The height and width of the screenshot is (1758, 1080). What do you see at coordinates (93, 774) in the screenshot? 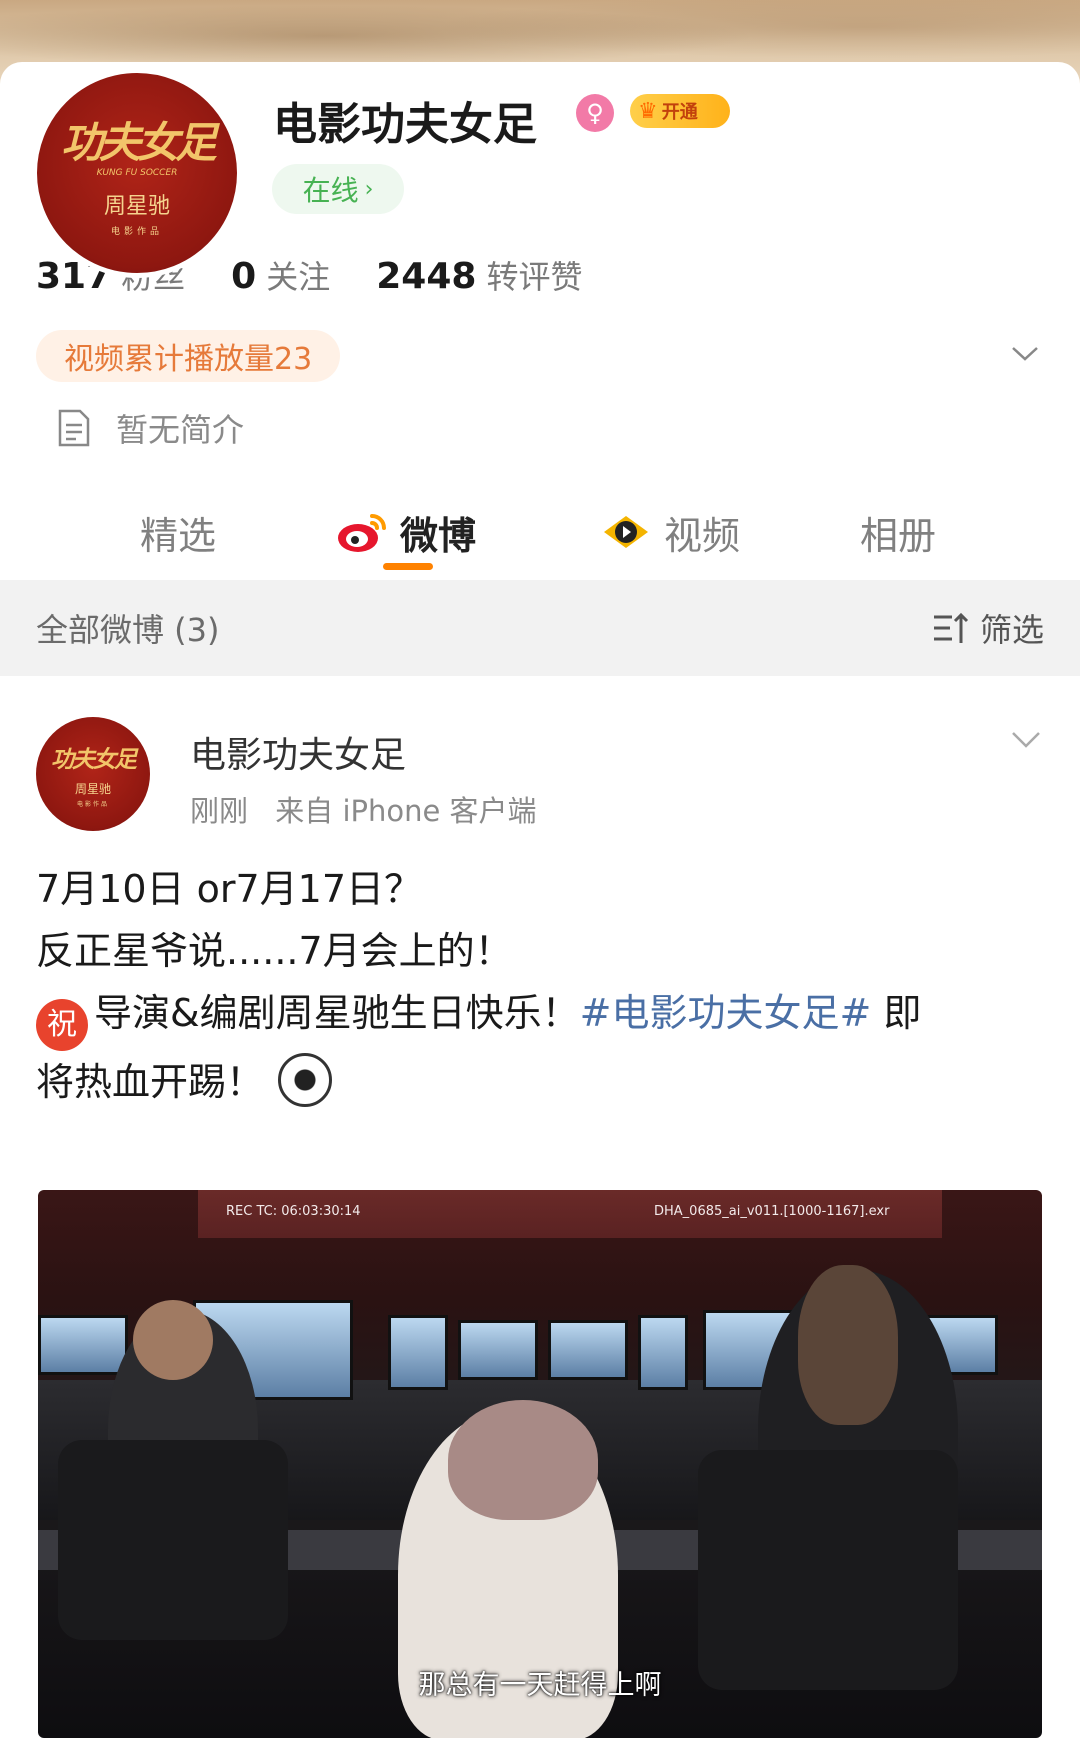
I see `post-avatar: 功夫女足 周星驰 电影作品` at bounding box center [93, 774].